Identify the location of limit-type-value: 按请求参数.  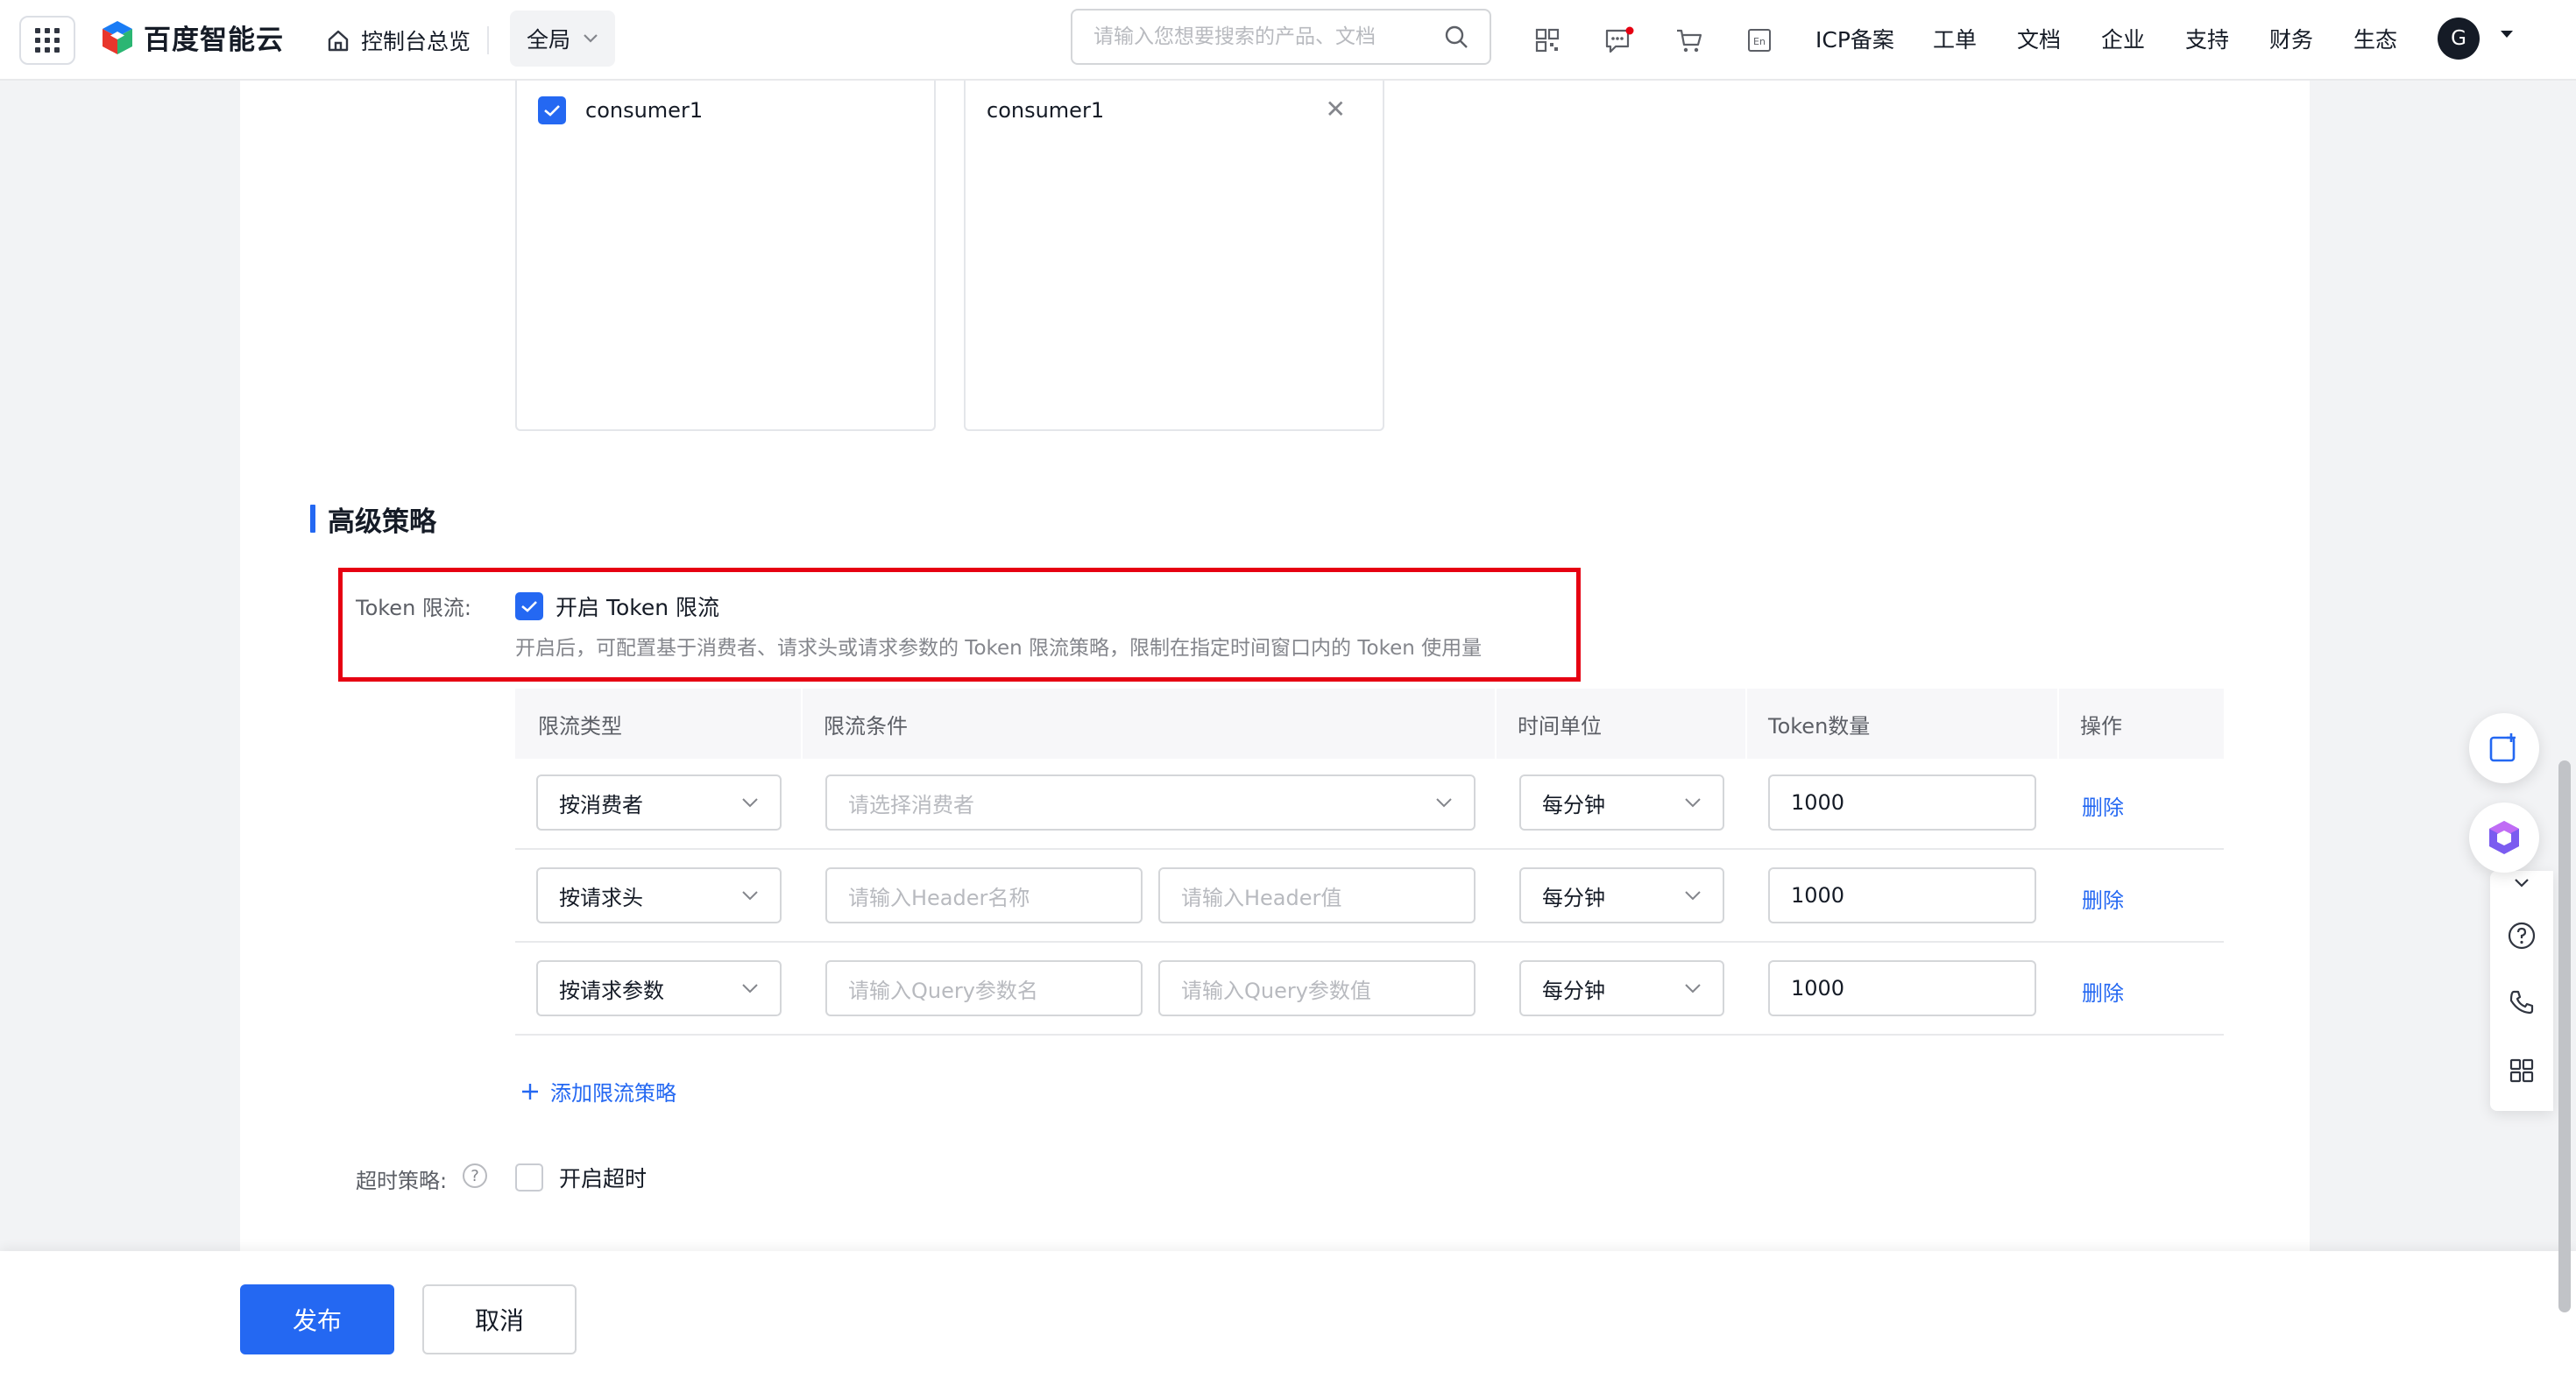
(611, 990).